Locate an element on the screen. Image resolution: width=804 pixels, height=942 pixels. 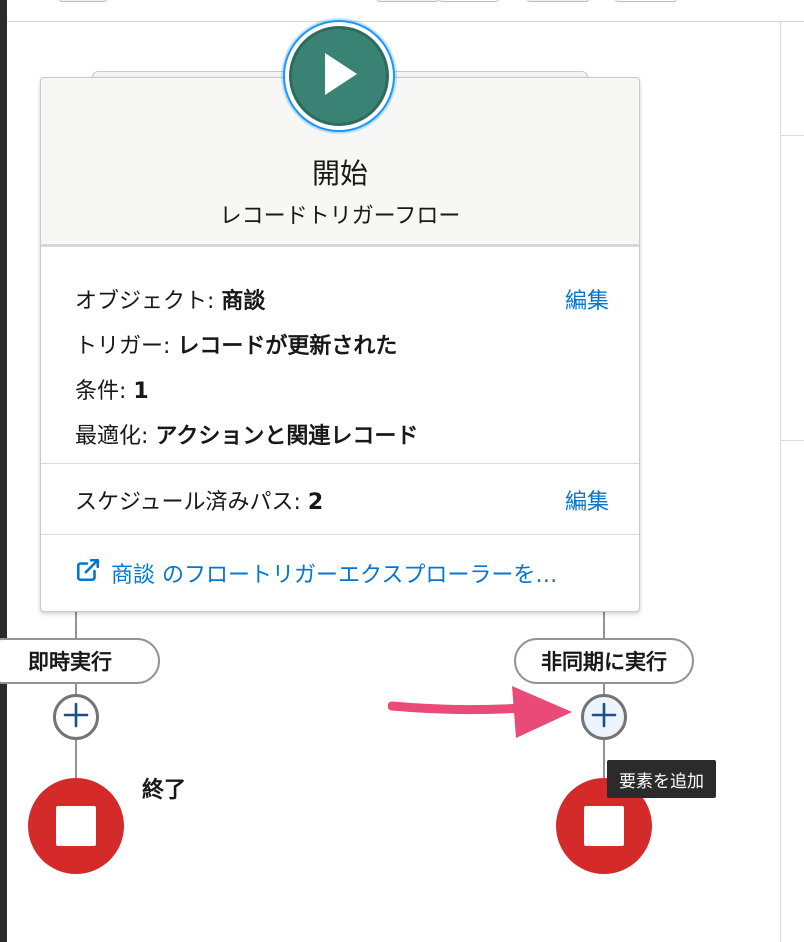
condition-label: 条件: is located at coordinates (101, 391).